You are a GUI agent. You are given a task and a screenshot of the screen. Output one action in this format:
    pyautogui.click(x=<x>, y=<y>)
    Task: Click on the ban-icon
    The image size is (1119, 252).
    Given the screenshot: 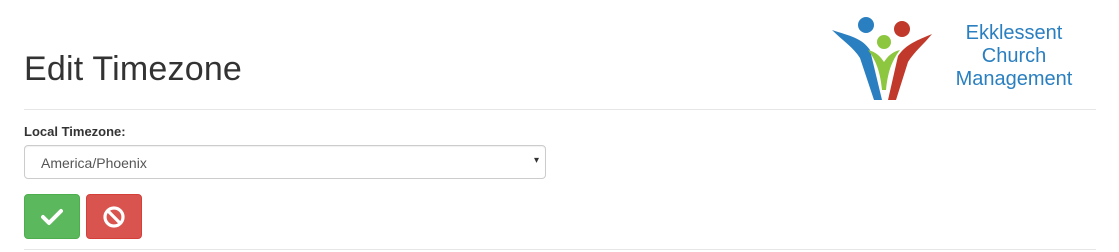 What is the action you would take?
    pyautogui.click(x=114, y=216)
    